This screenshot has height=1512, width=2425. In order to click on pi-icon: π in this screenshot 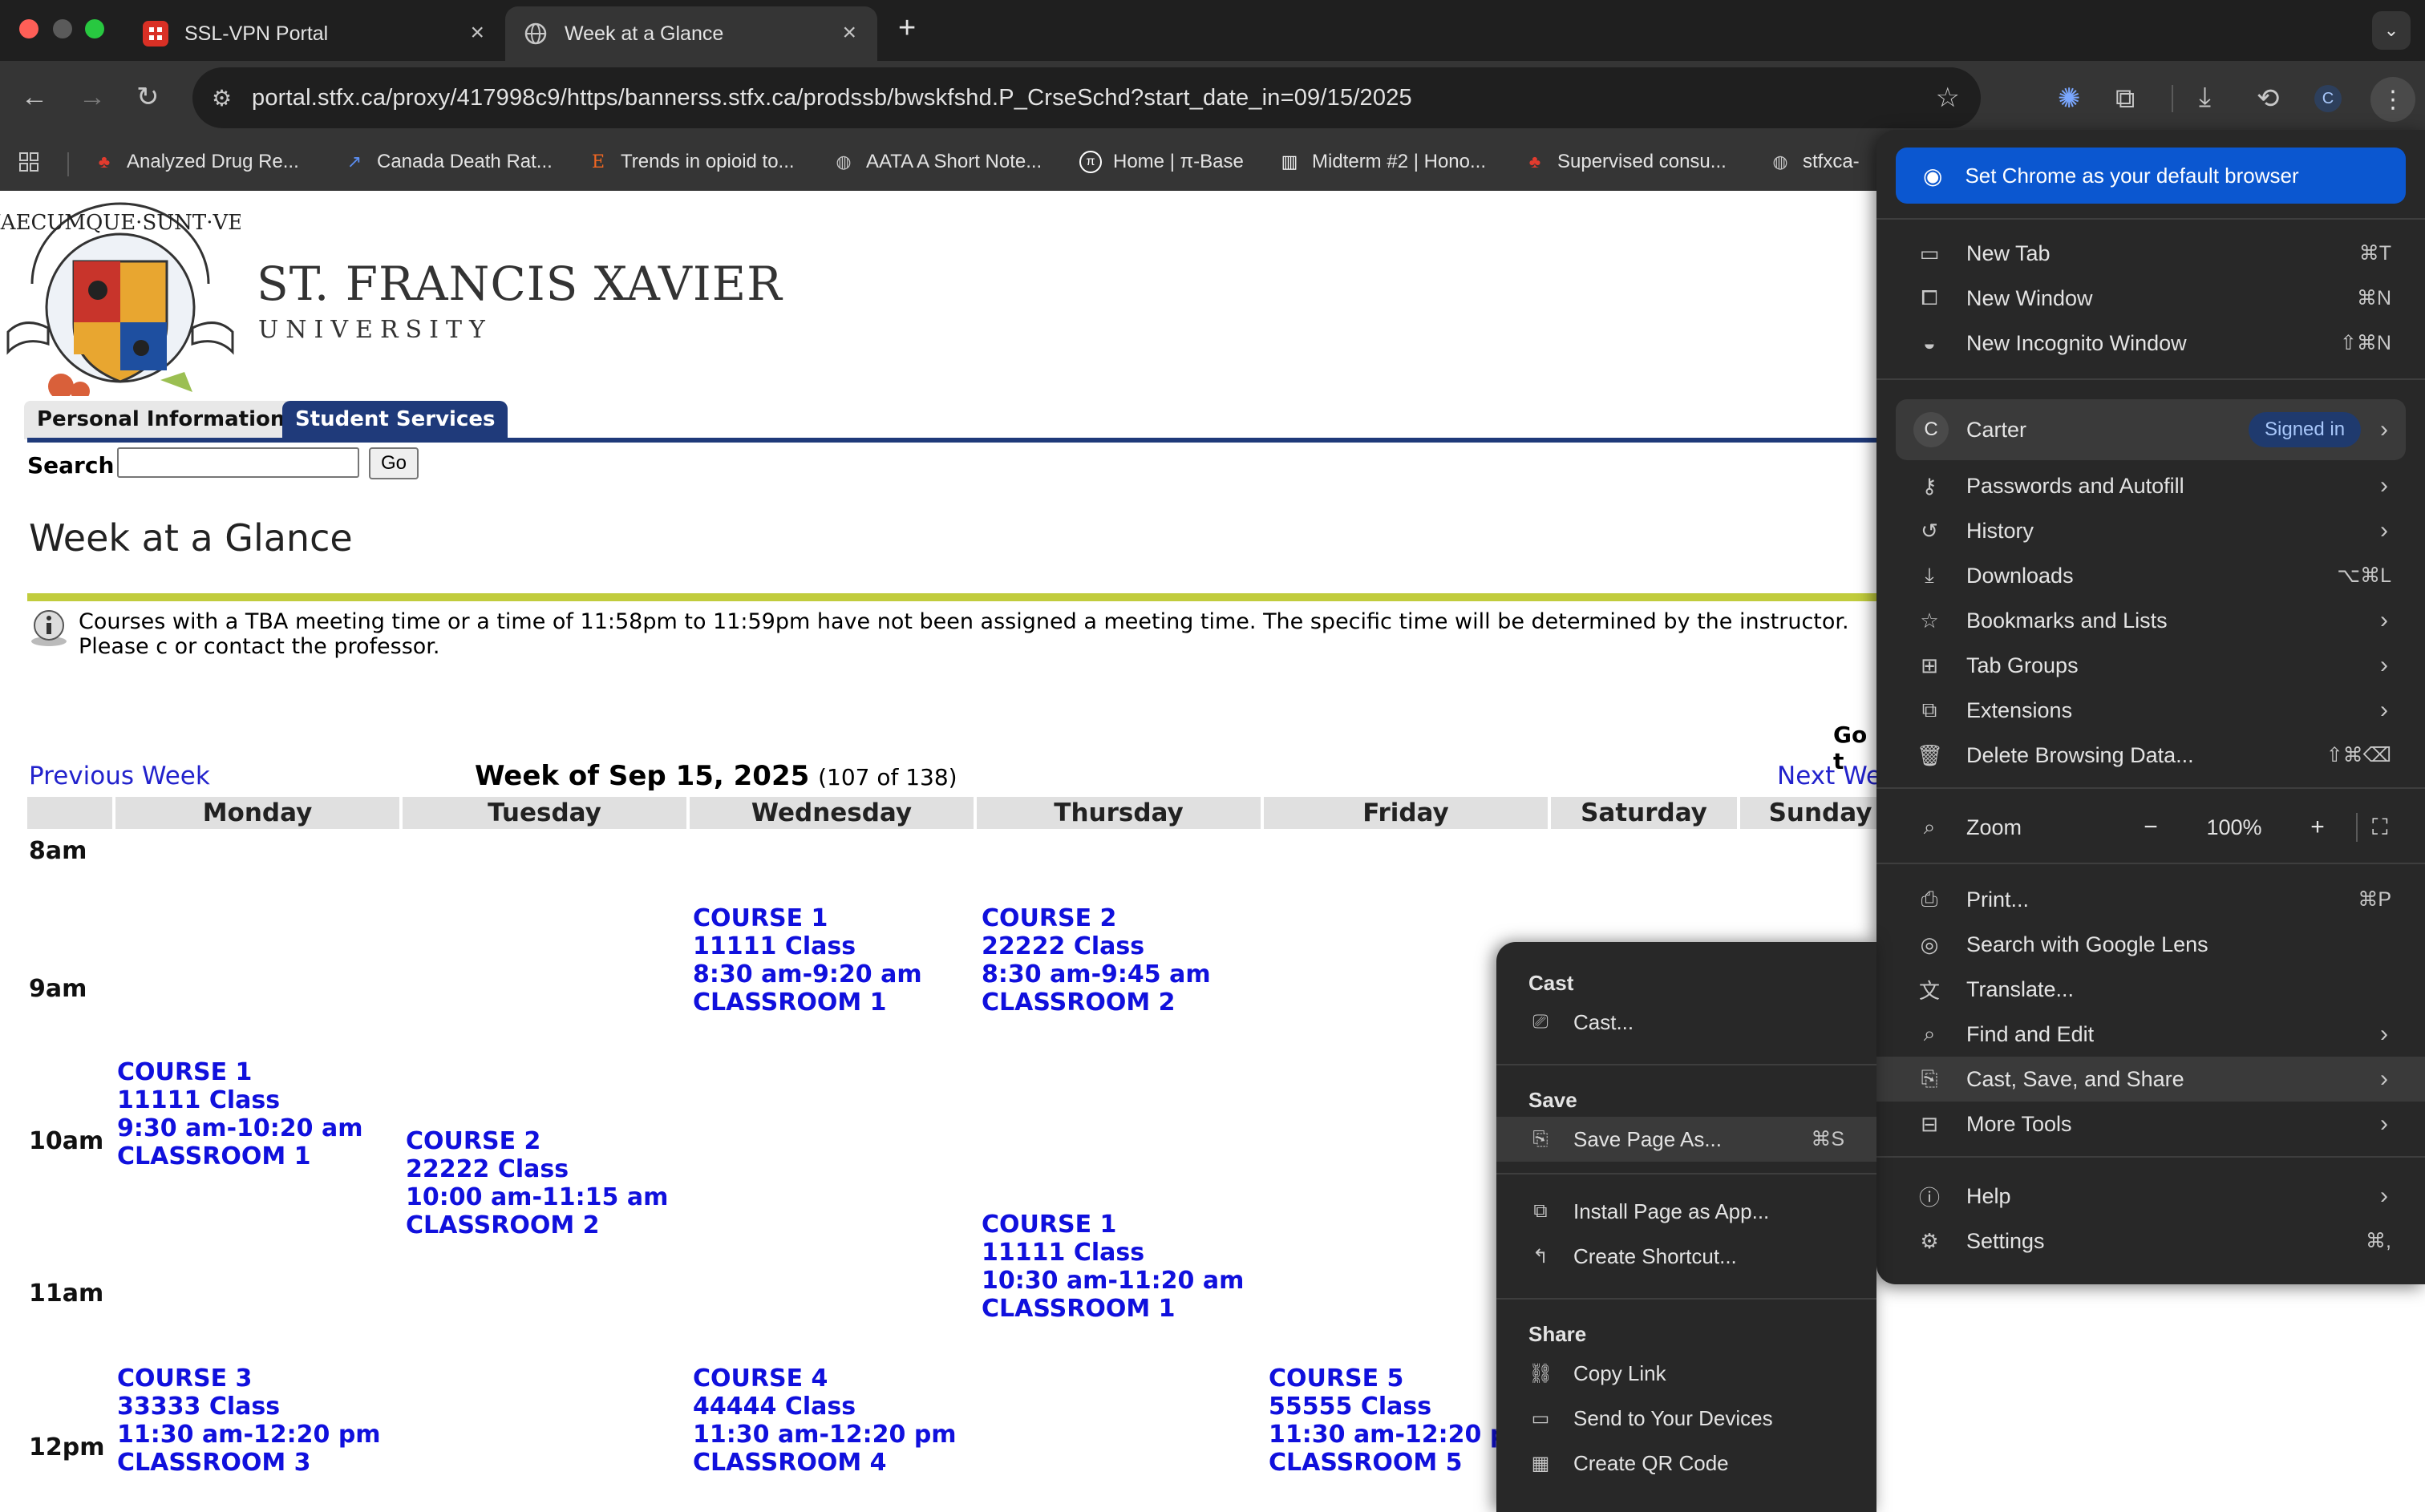, I will do `click(1090, 162)`.